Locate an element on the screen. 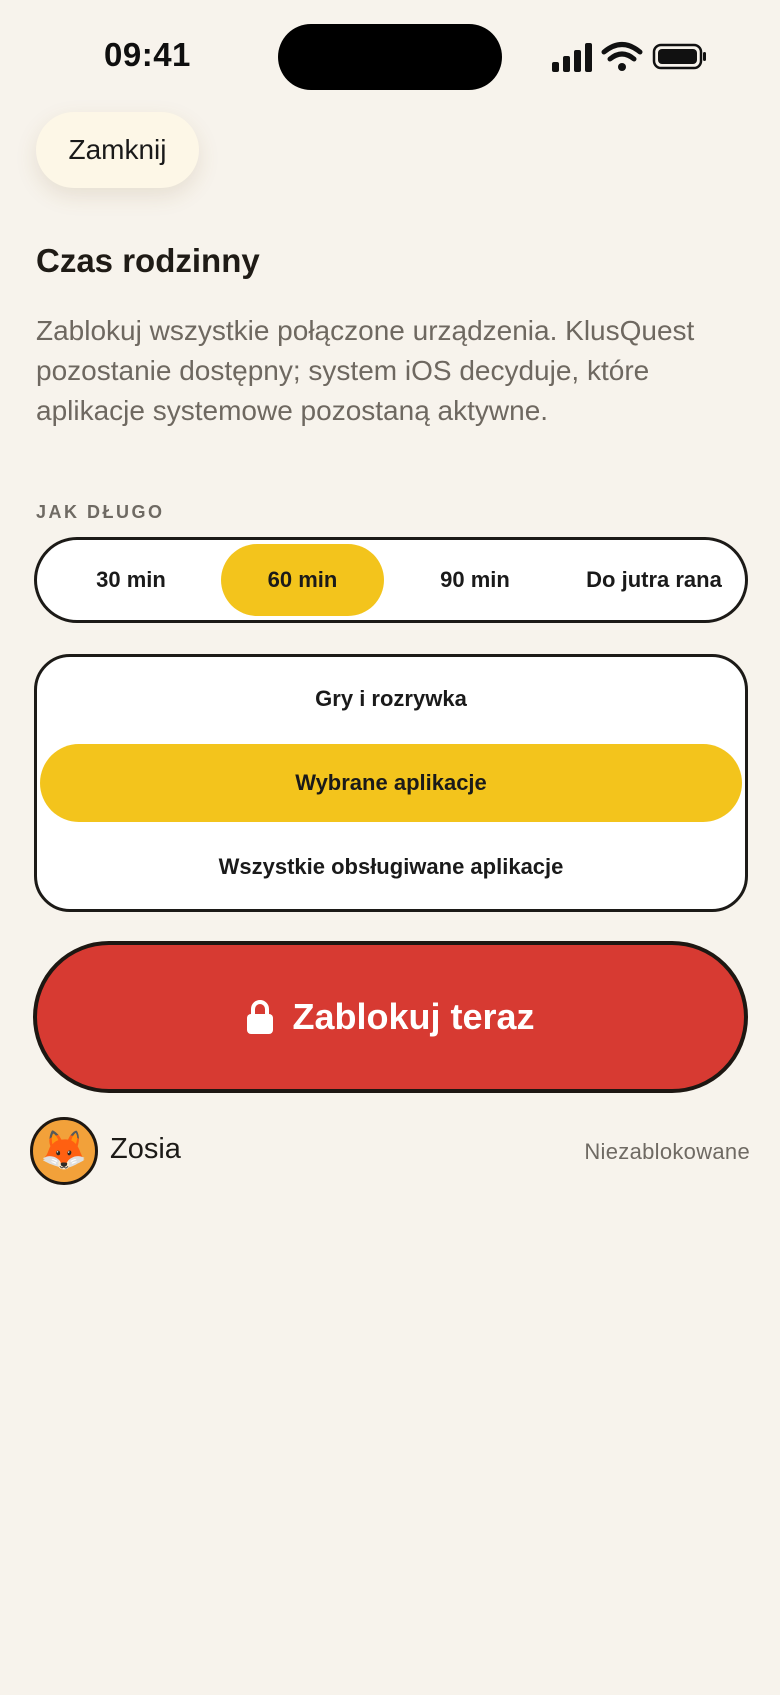 Image resolution: width=780 pixels, height=1695 pixels. page-title: Czas rodzinny is located at coordinates (148, 260).